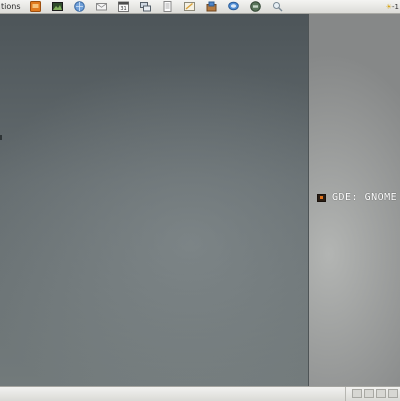  What do you see at coordinates (35, 6) in the screenshot?
I see `terminal-icon` at bounding box center [35, 6].